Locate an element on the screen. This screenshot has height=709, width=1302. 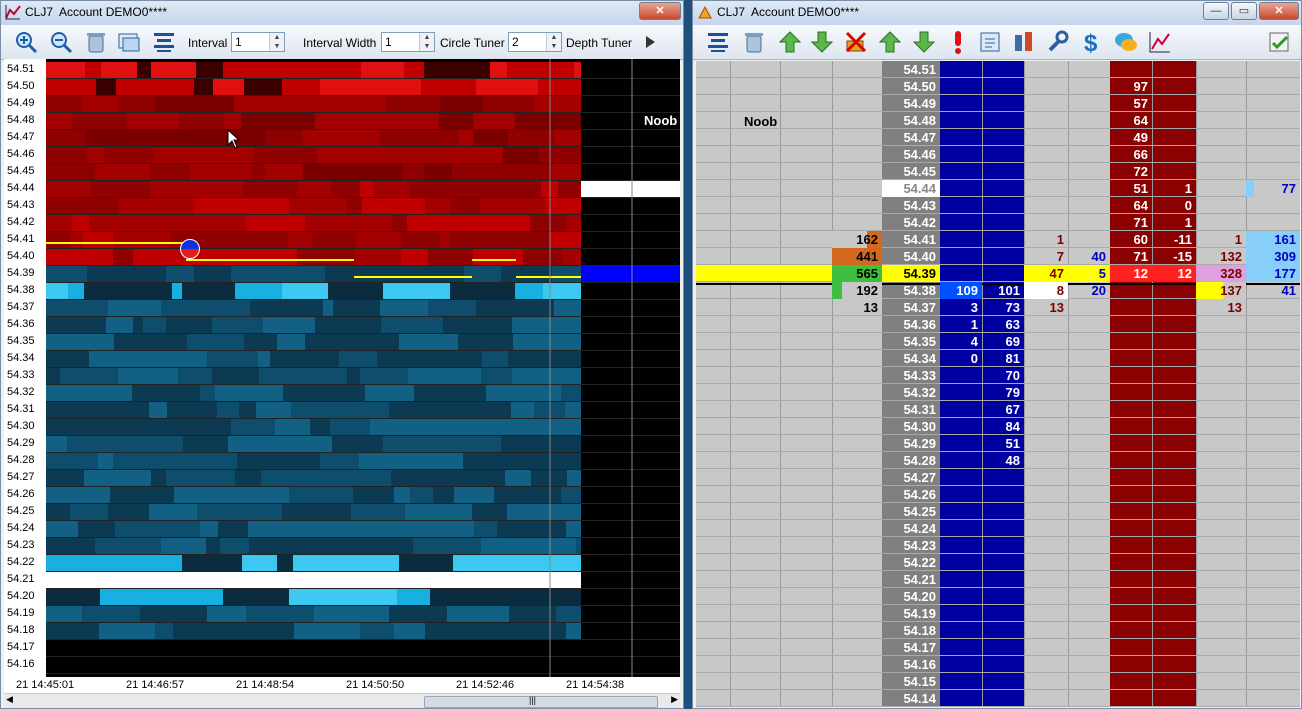
ladder-far-right-cell: 177 is located at coordinates (1273, 273).